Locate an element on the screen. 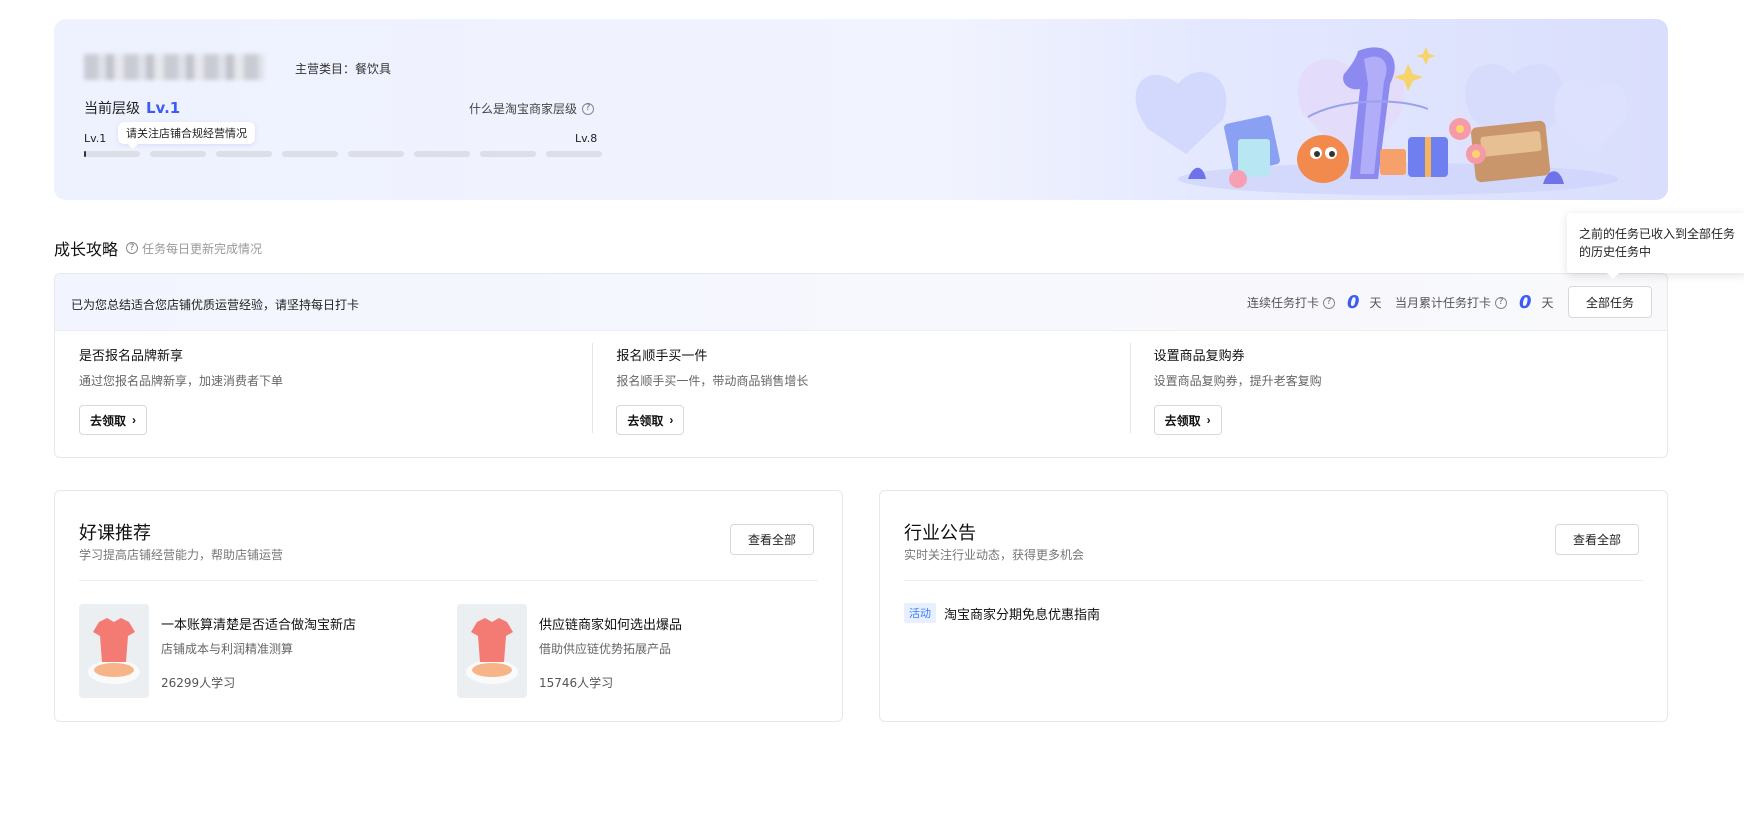 Image resolution: width=1744 pixels, height=837 pixels. course-info: 一本账算清楚是否适合做淘宝新店 店铺成本与利润精准测算 26299人学习 is located at coordinates (286, 651).